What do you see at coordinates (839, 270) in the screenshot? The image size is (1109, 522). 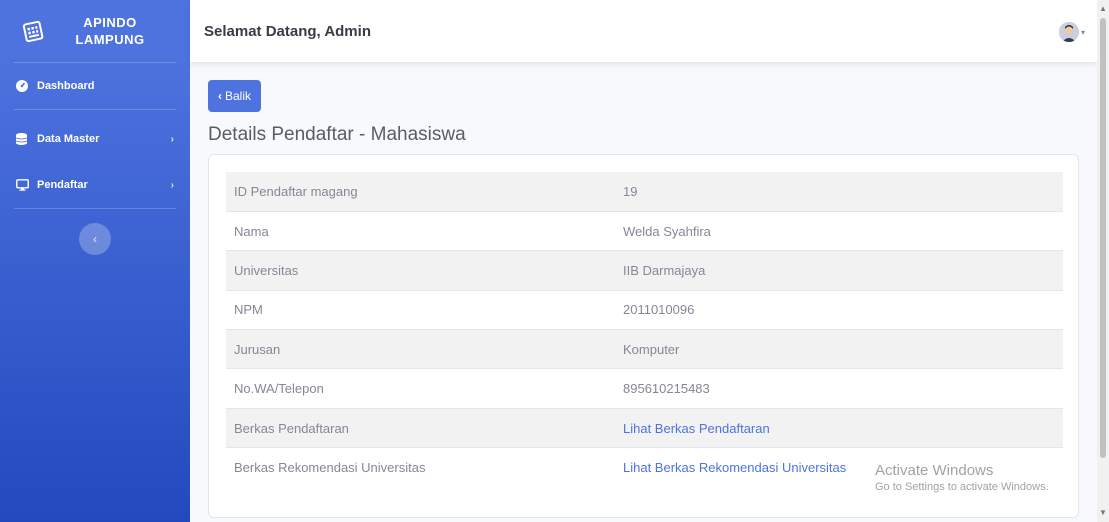 I see `row-value: IIB Darmajaya` at bounding box center [839, 270].